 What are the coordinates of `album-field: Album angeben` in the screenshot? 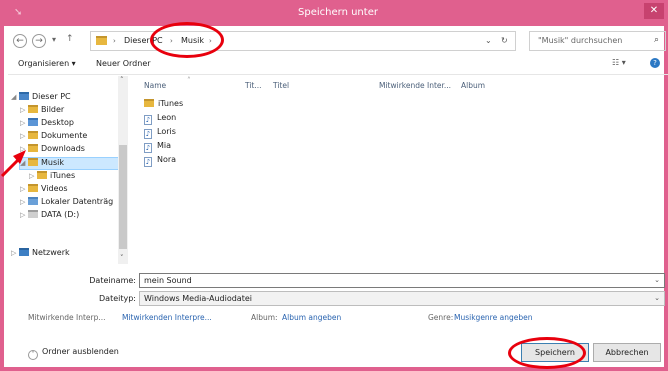 It's located at (311, 317).